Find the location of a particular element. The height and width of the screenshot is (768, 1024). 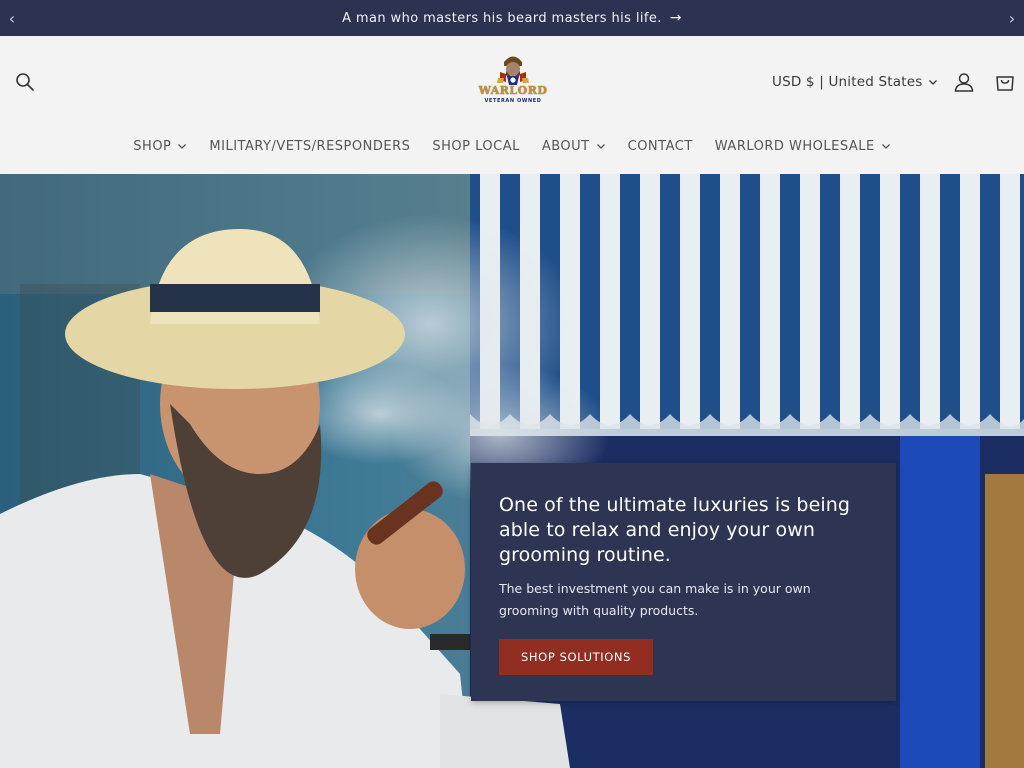

account-button is located at coordinates (964, 82).